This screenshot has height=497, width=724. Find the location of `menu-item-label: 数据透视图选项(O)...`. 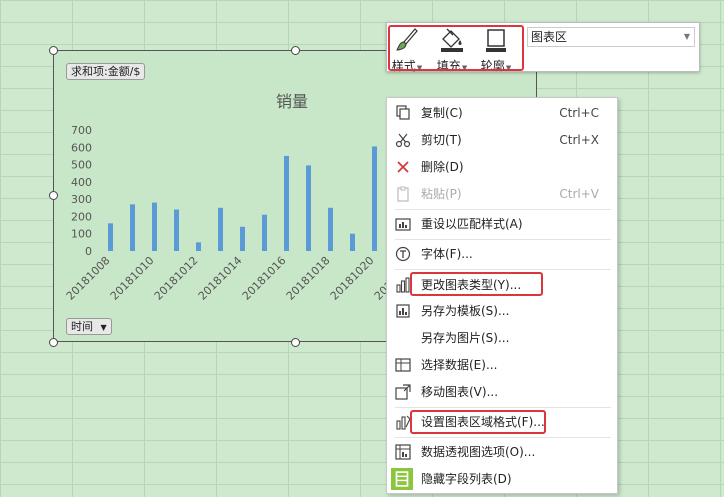

menu-item-label: 数据透视图选项(O)... is located at coordinates (478, 452).